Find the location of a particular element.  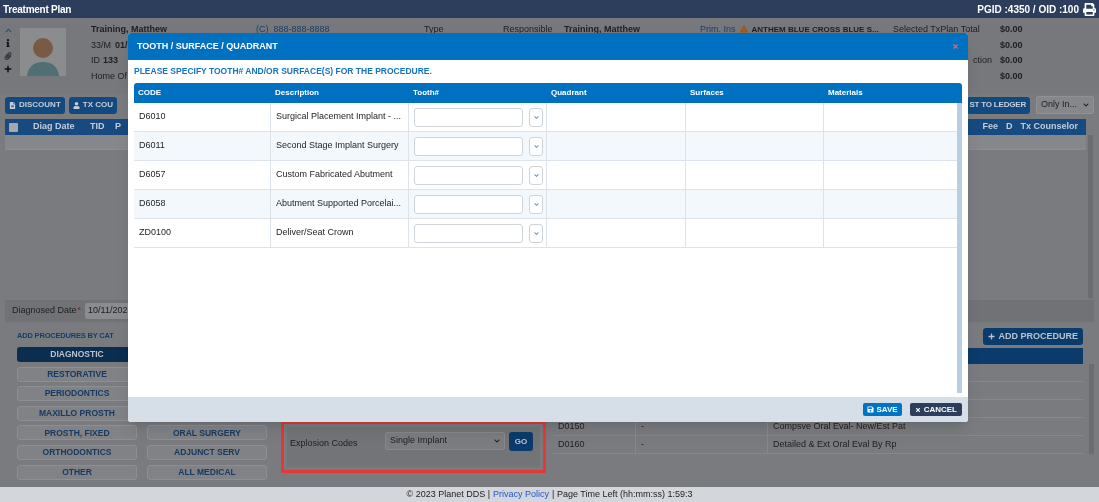

category-button: ALL MEDICAL is located at coordinates (207, 472).